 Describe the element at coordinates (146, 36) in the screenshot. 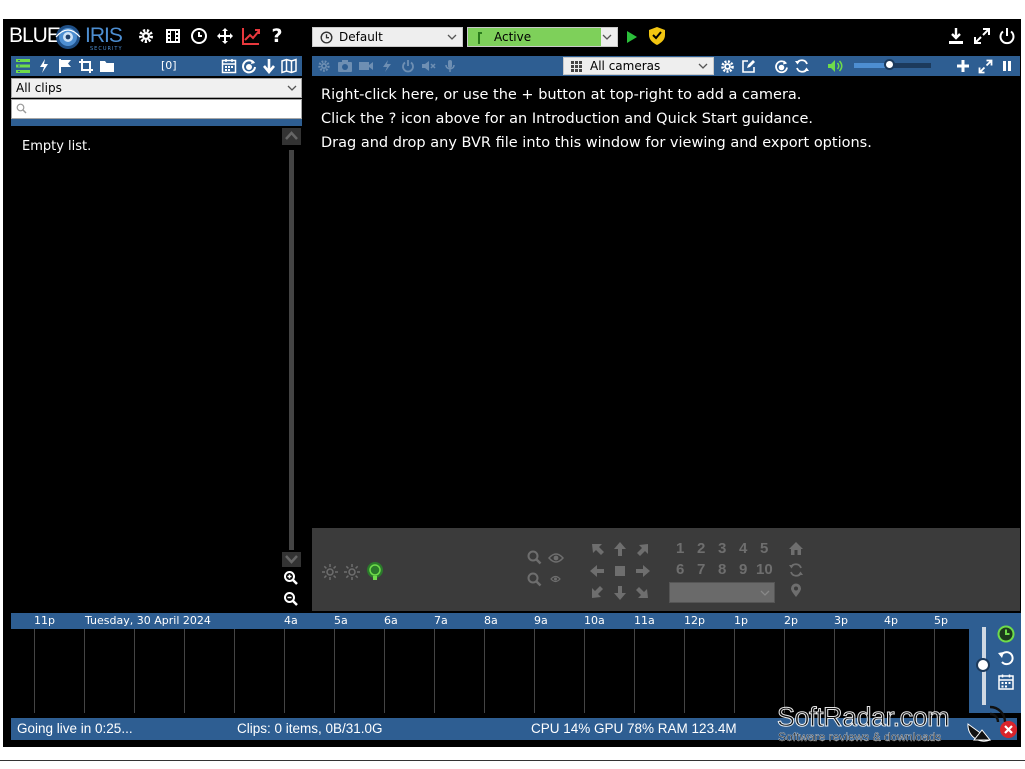

I see `settings-gear-icon` at that location.